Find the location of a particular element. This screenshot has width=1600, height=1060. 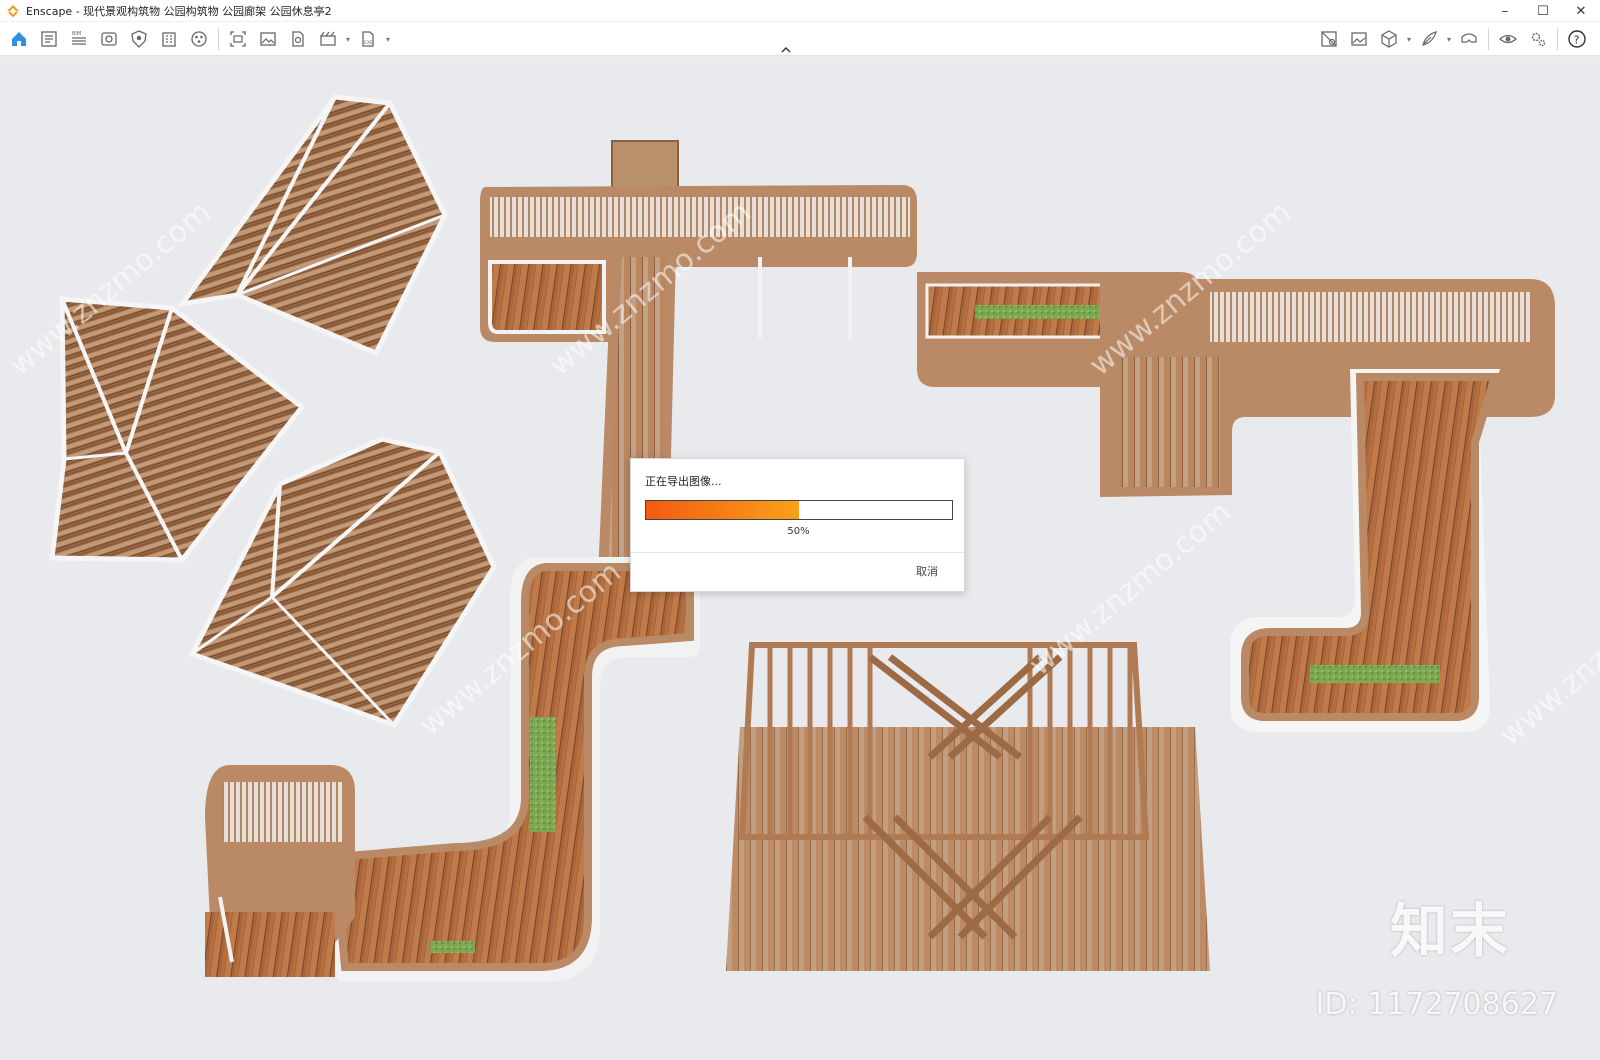

progress-fill is located at coordinates (722, 510).